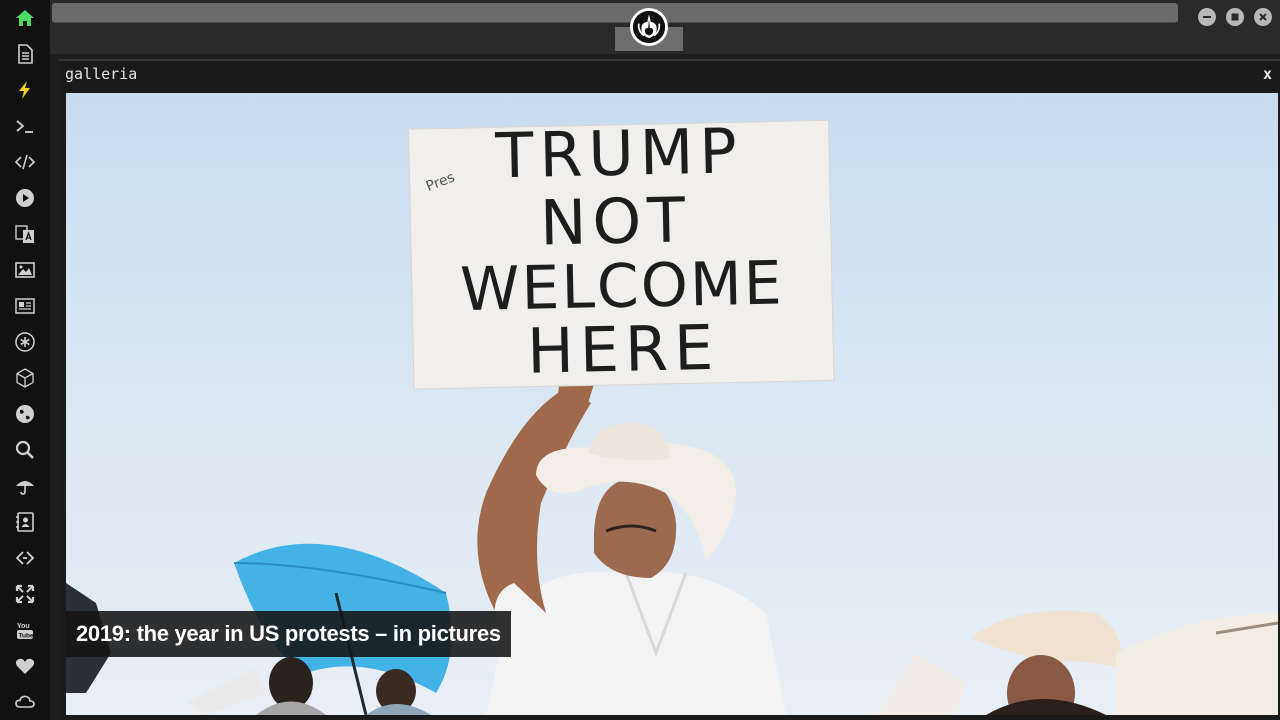  I want to click on cube-icon, so click(25, 378).